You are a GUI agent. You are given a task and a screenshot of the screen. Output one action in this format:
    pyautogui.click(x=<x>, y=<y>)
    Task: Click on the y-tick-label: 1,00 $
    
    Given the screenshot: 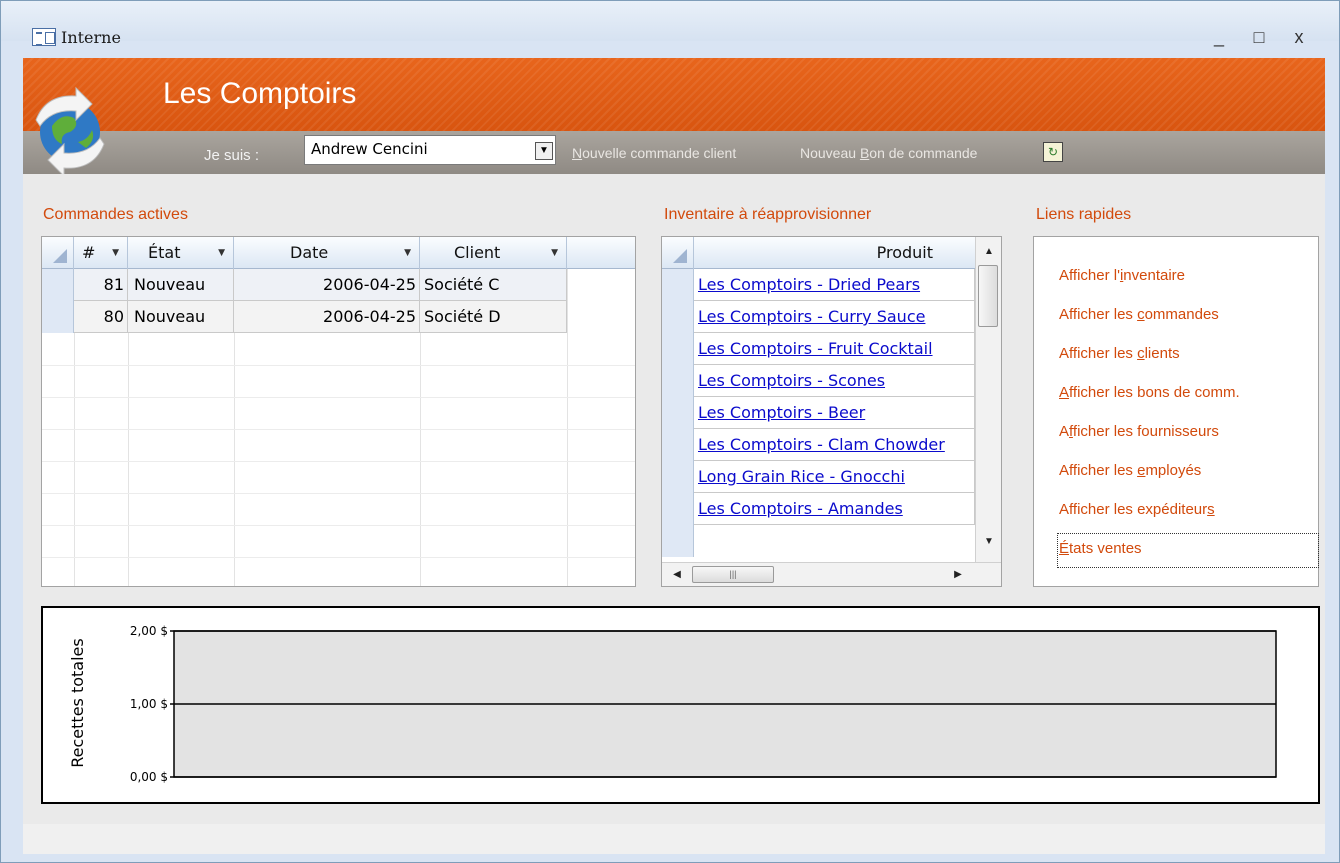 What is the action you would take?
    pyautogui.click(x=149, y=704)
    